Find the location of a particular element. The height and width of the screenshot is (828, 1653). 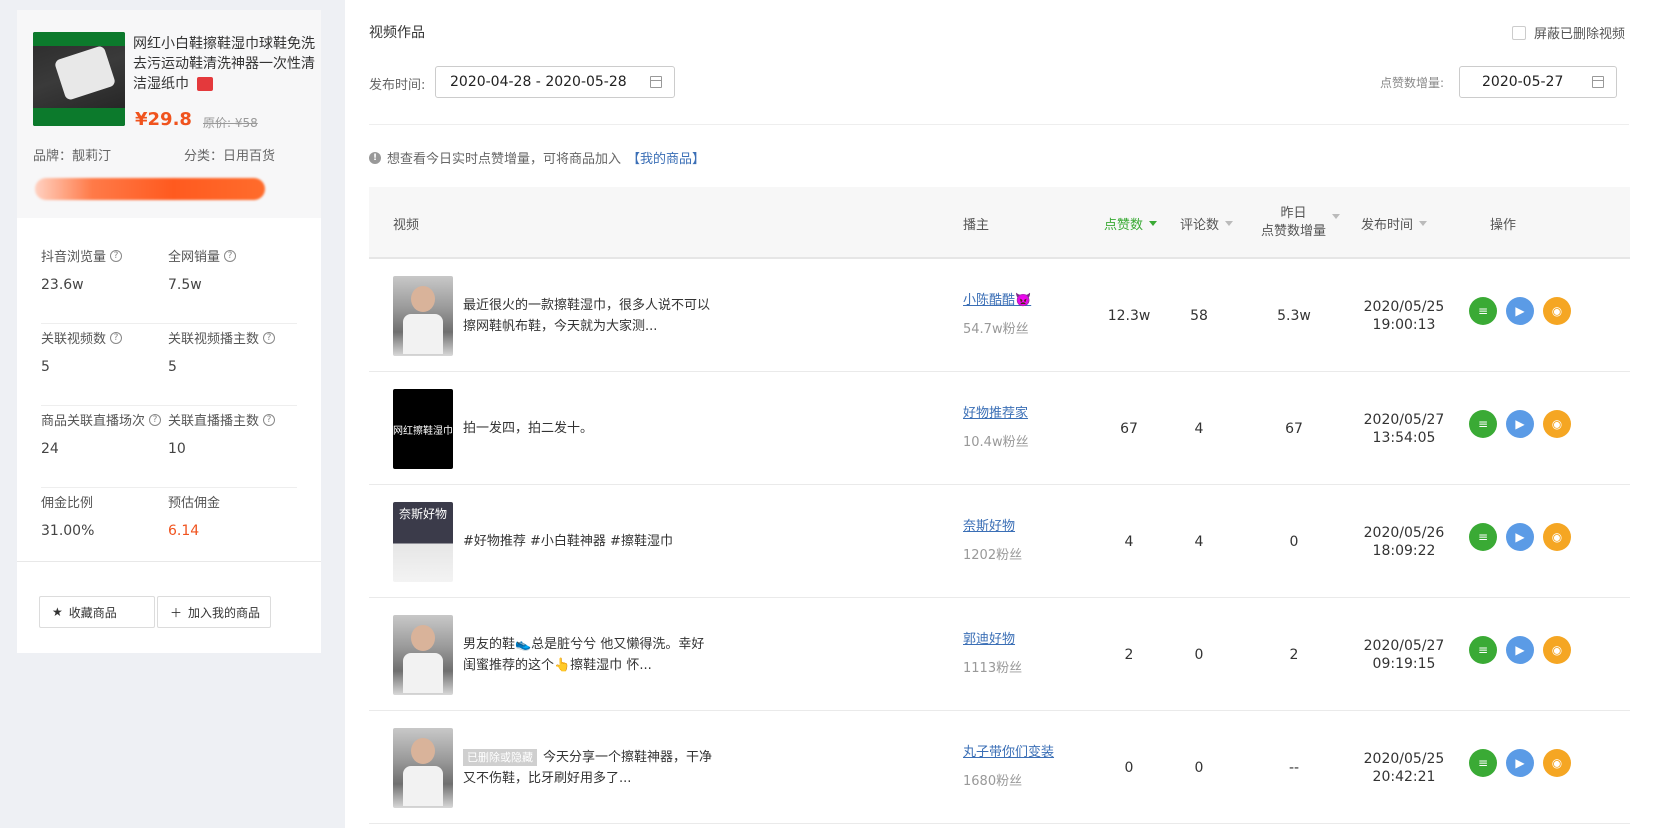

likes-count: 12.3w is located at coordinates (1129, 315).